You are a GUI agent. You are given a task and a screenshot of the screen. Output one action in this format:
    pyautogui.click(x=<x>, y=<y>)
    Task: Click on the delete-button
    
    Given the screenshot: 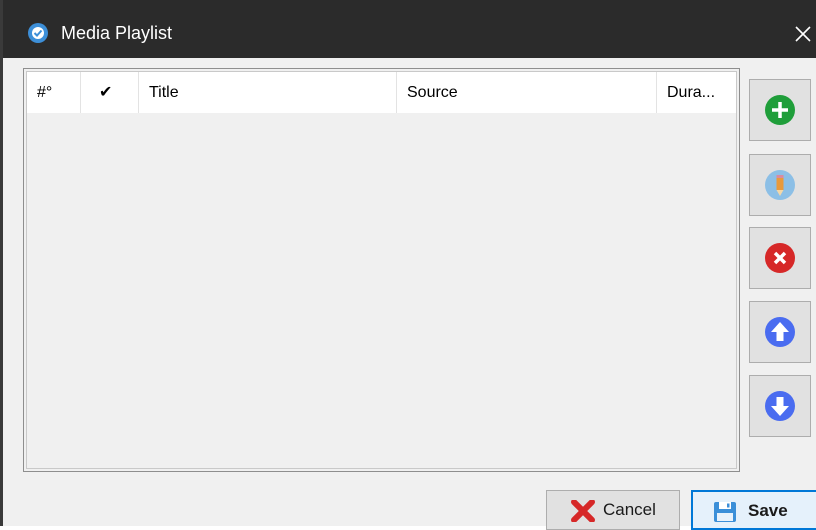 What is the action you would take?
    pyautogui.click(x=780, y=258)
    